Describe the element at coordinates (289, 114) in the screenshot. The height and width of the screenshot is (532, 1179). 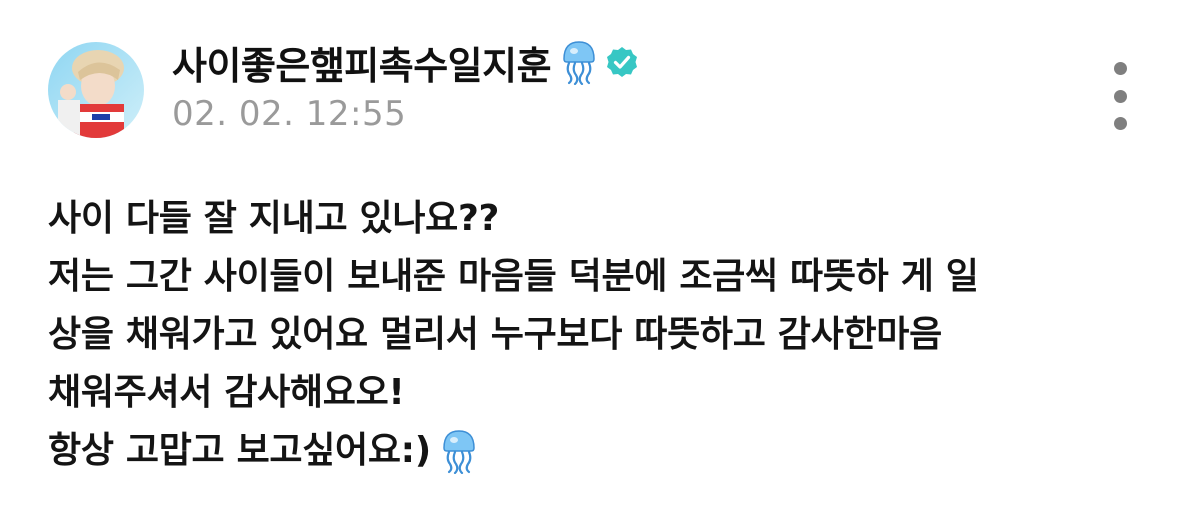
I see `post-timestamp: 02. 02. 12:55` at that location.